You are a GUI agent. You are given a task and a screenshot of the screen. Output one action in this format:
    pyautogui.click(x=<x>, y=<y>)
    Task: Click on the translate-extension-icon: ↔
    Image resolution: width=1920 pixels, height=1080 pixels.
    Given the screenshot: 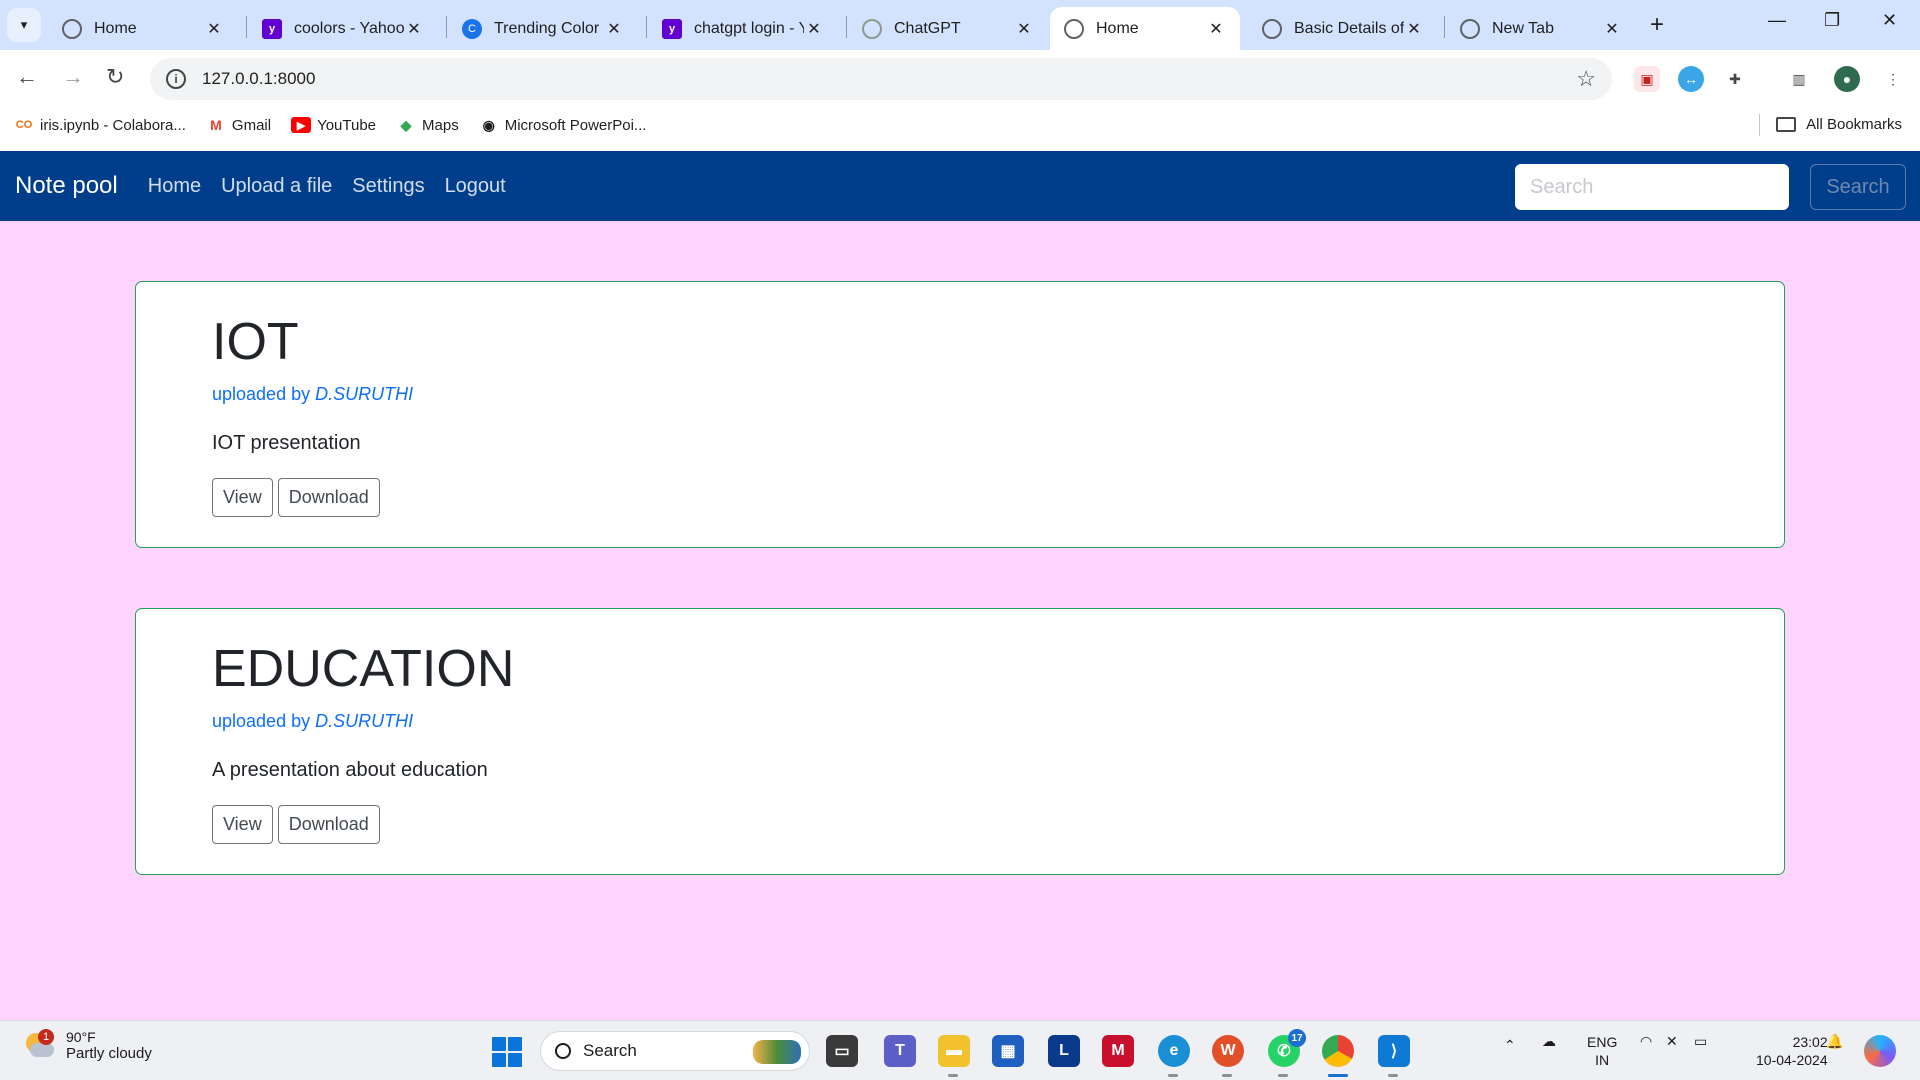 What is the action you would take?
    pyautogui.click(x=1691, y=79)
    